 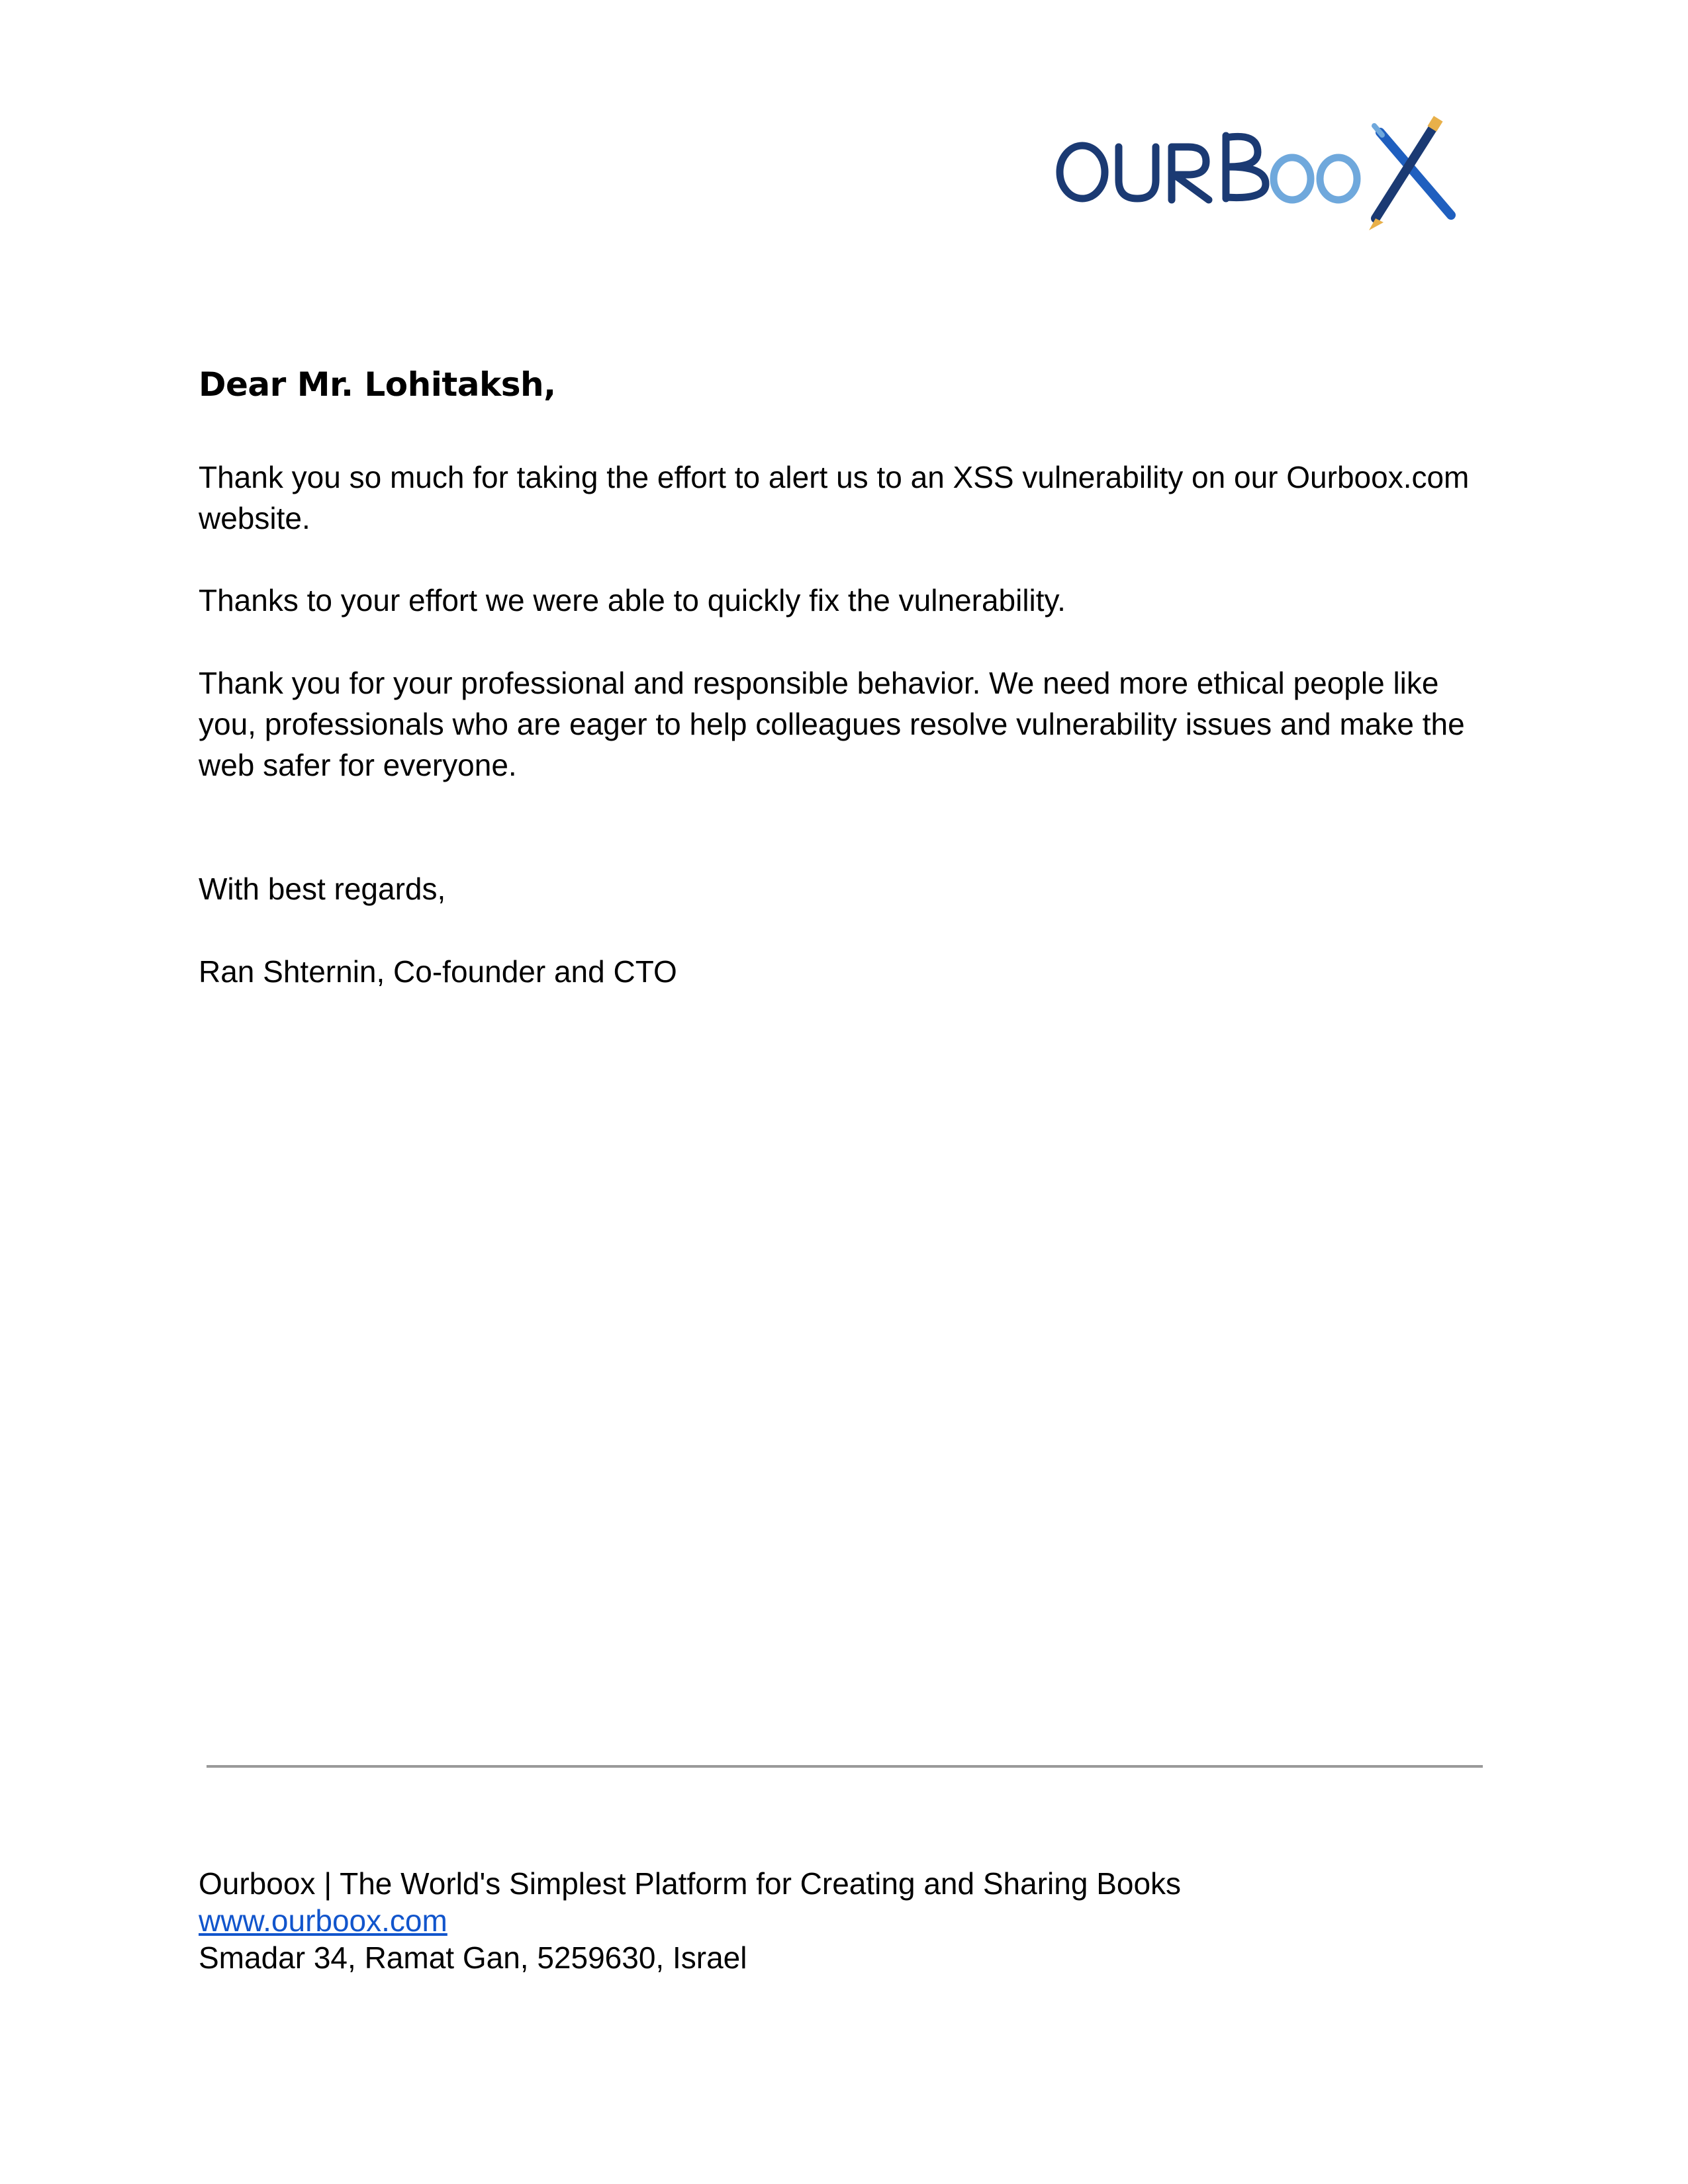 I want to click on footer-address: Smadar 34, Ramat Gan, 5259630, Israel, so click(x=473, y=1957).